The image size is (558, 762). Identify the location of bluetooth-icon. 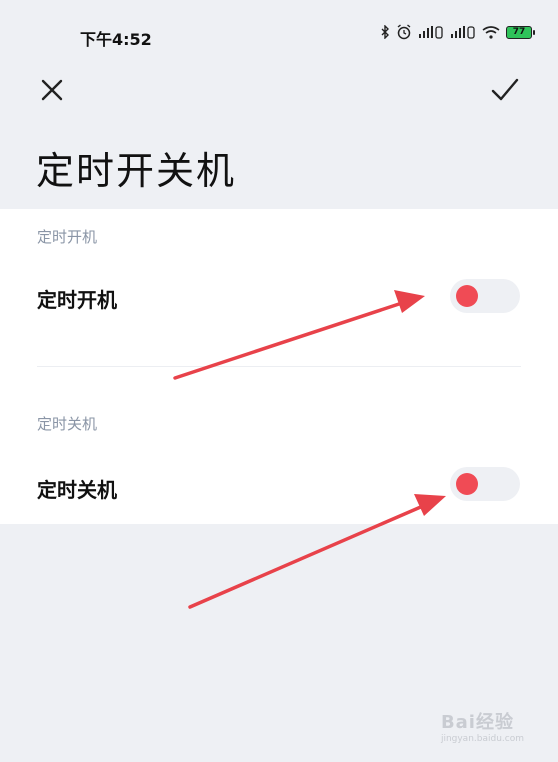
(385, 32).